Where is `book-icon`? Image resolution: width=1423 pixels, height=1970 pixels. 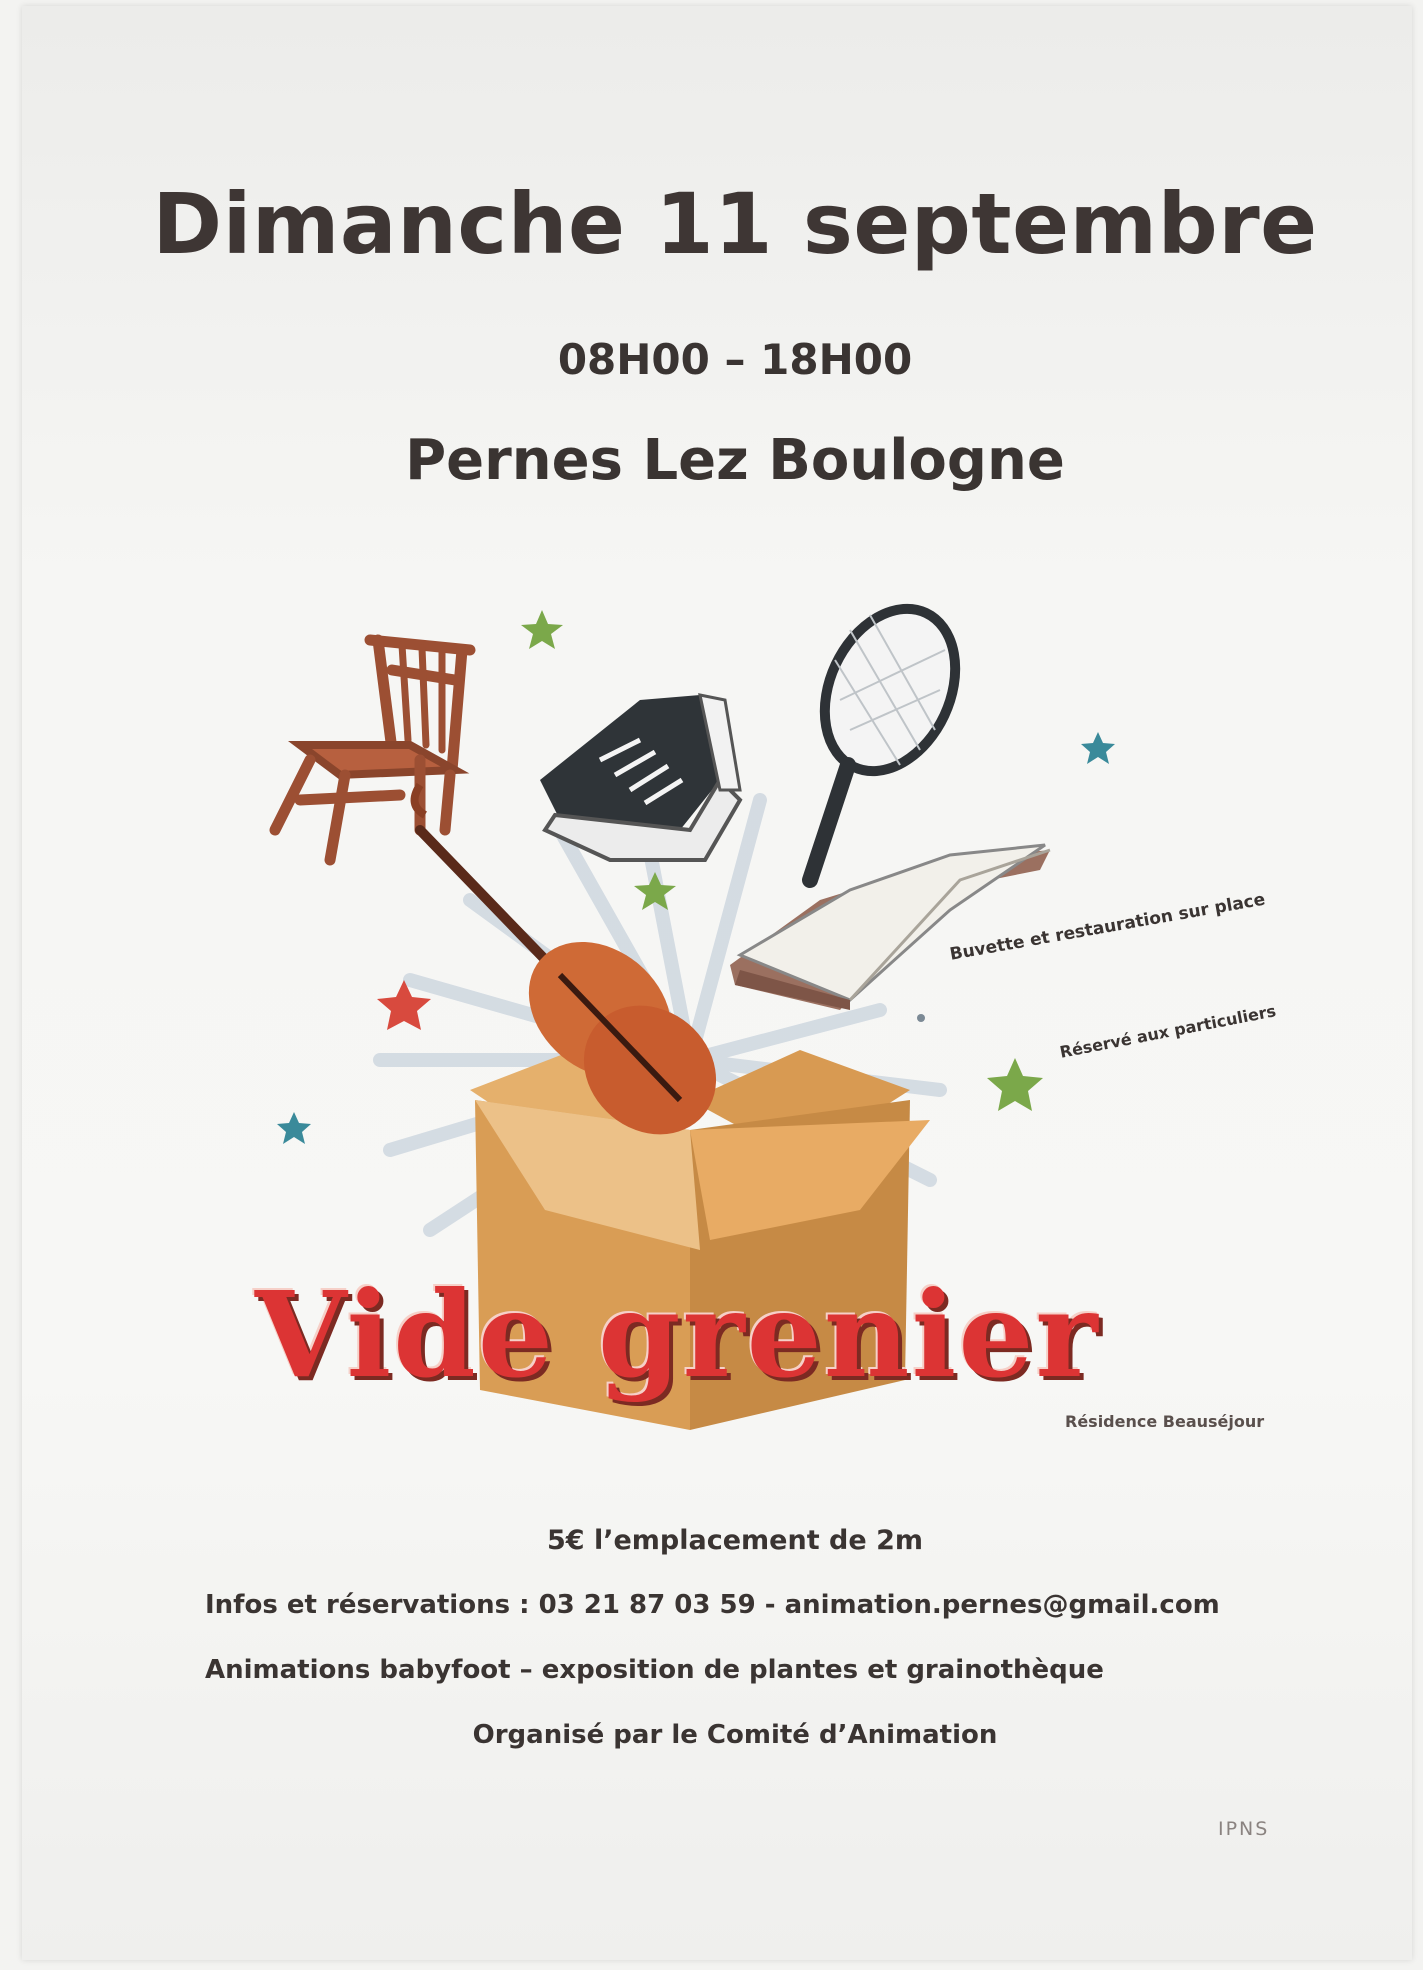
book-icon is located at coordinates (890, 926).